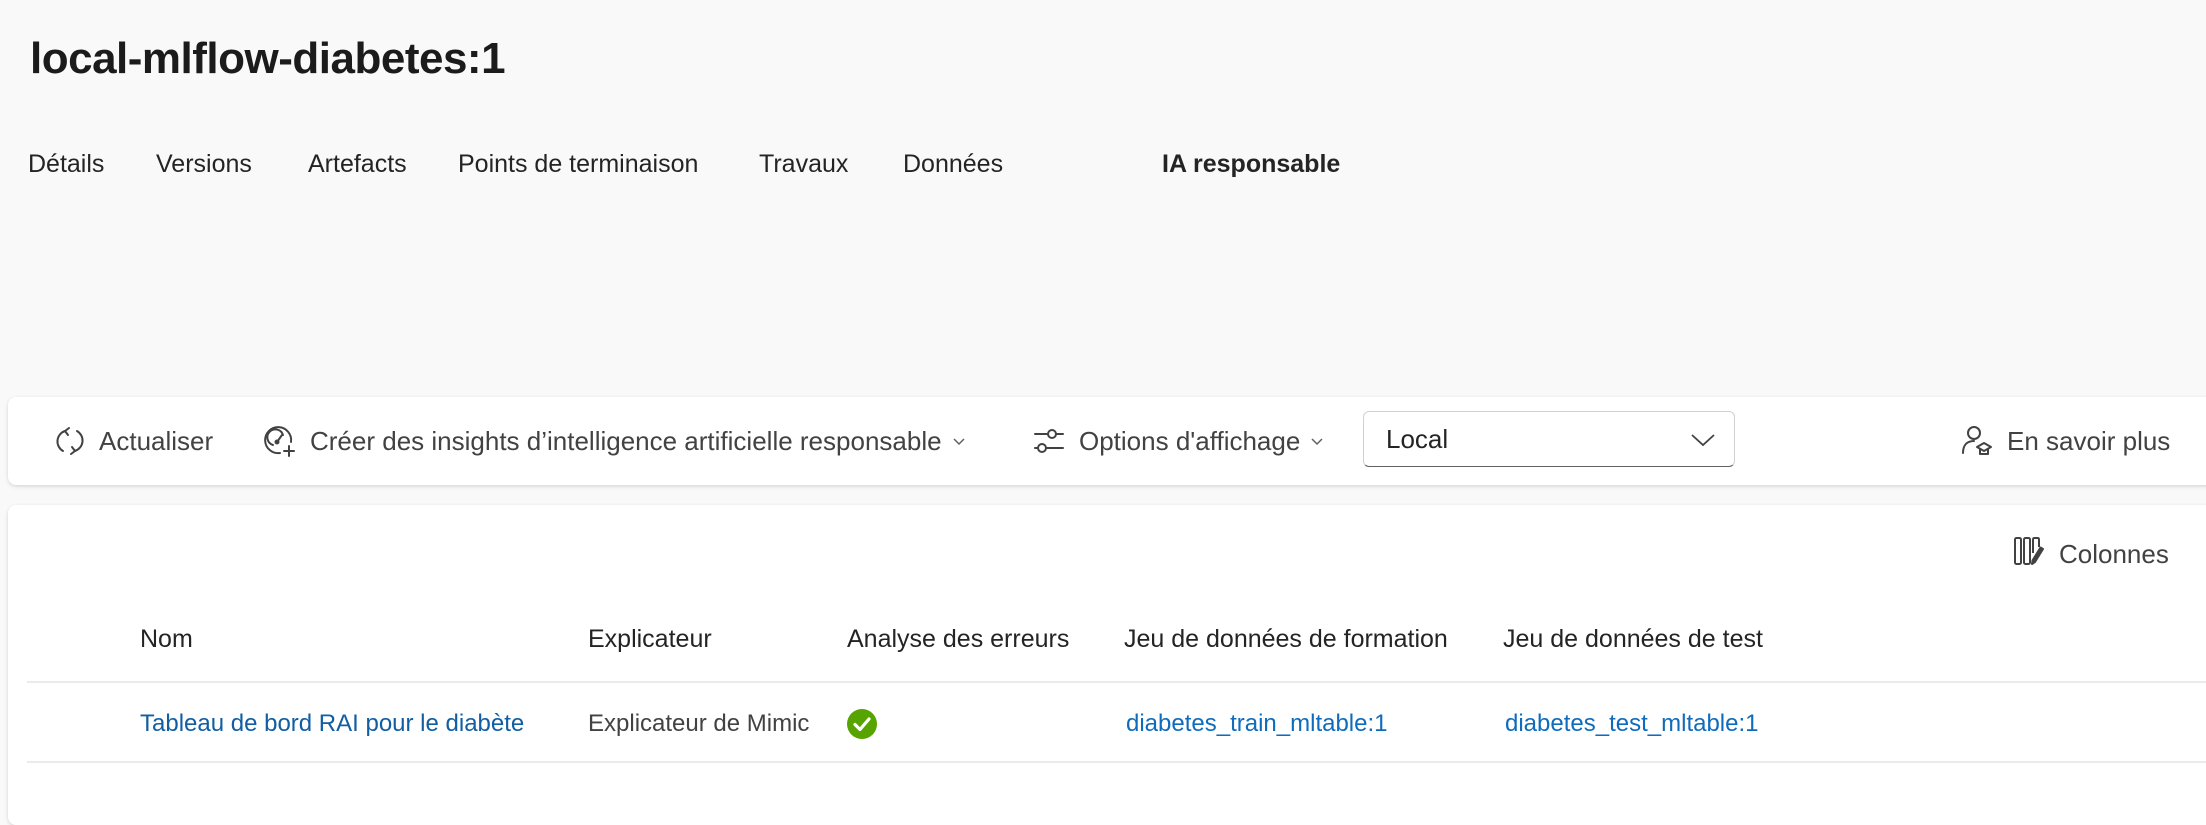  I want to click on options-sliders-icon, so click(1049, 441).